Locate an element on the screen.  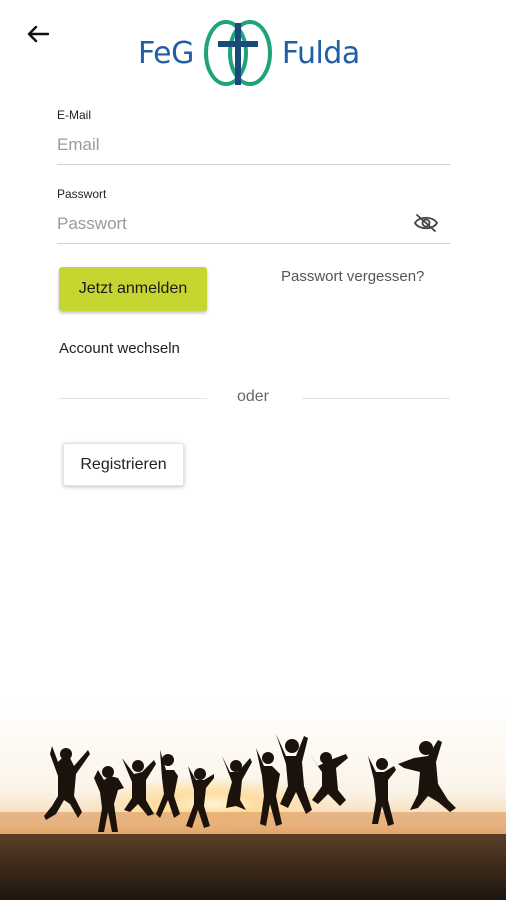
switch-account-link: Account wechseln is located at coordinates (119, 348).